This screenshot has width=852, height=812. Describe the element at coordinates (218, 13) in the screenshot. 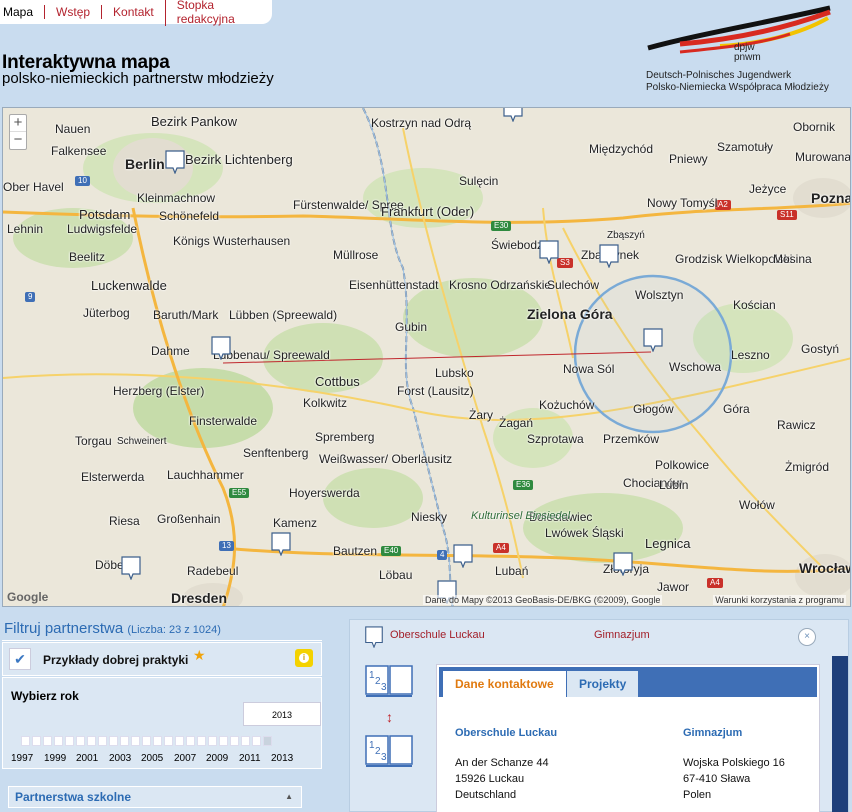

I see `nav-stopka: Stopka redakcyjna` at that location.